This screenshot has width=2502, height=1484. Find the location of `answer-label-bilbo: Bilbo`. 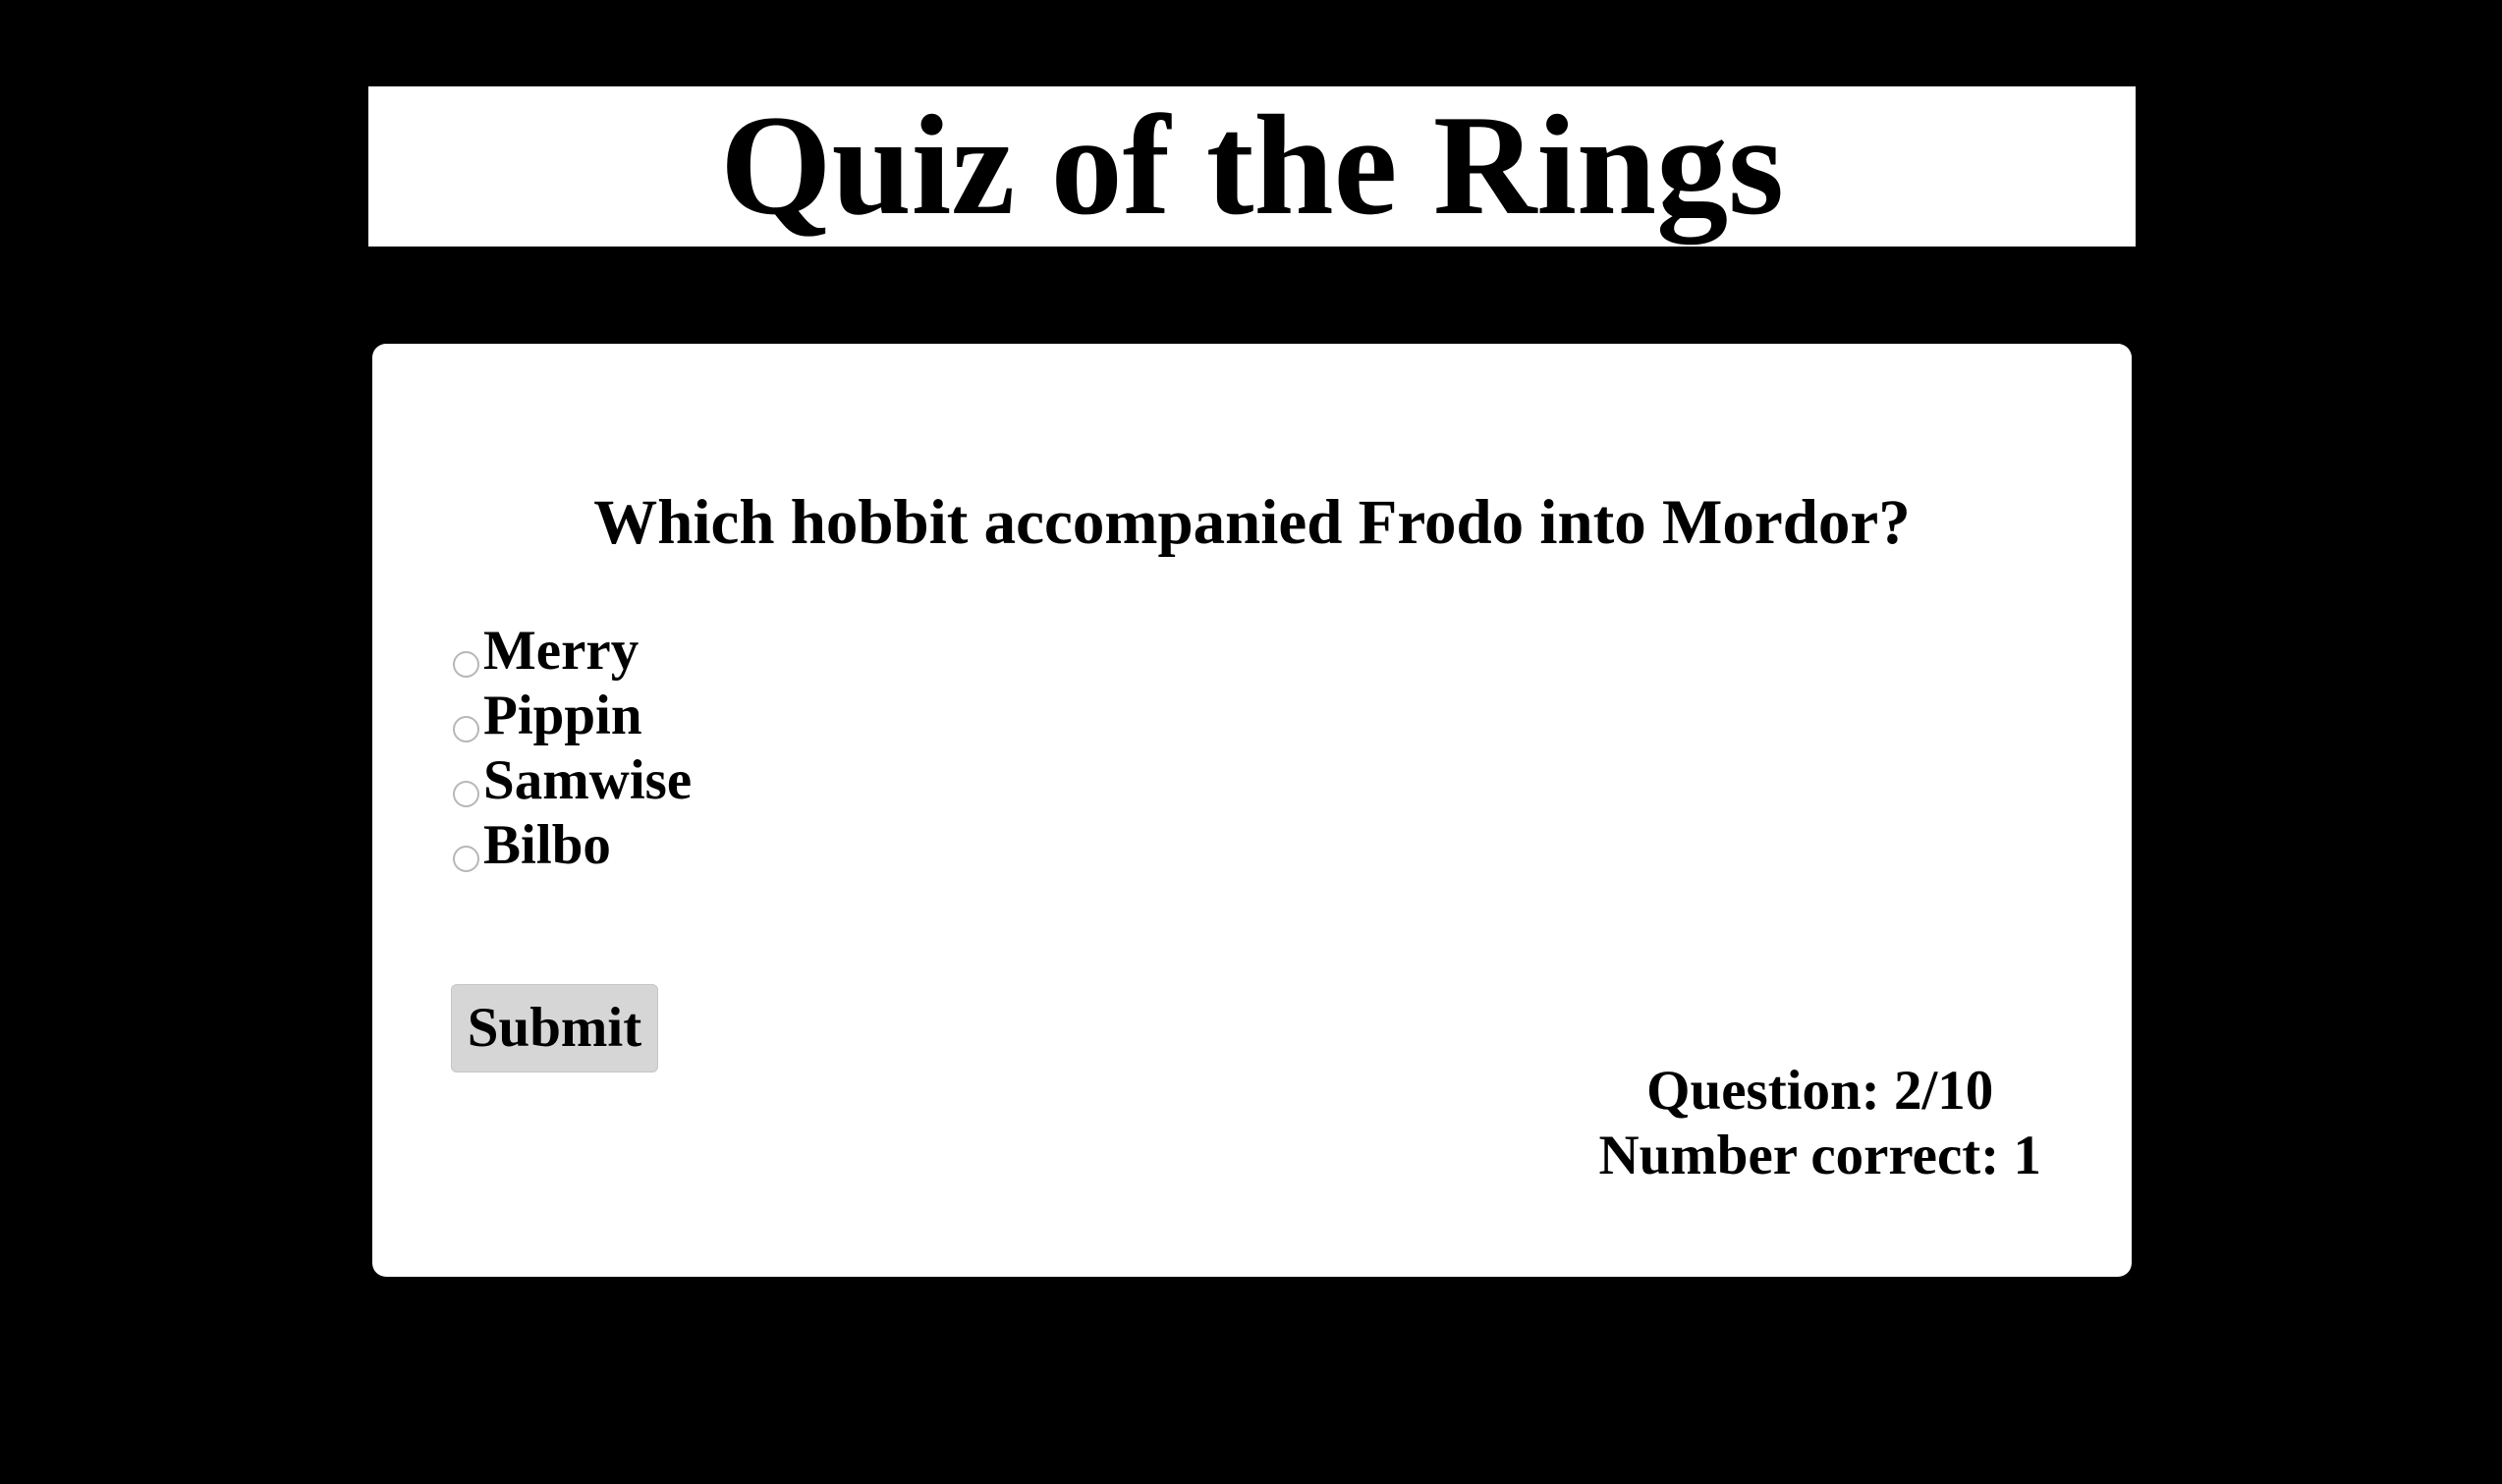

answer-label-bilbo: Bilbo is located at coordinates (547, 845).